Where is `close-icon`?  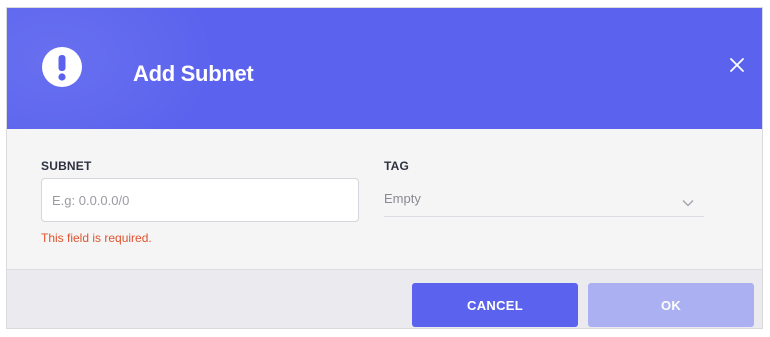
close-icon is located at coordinates (737, 65).